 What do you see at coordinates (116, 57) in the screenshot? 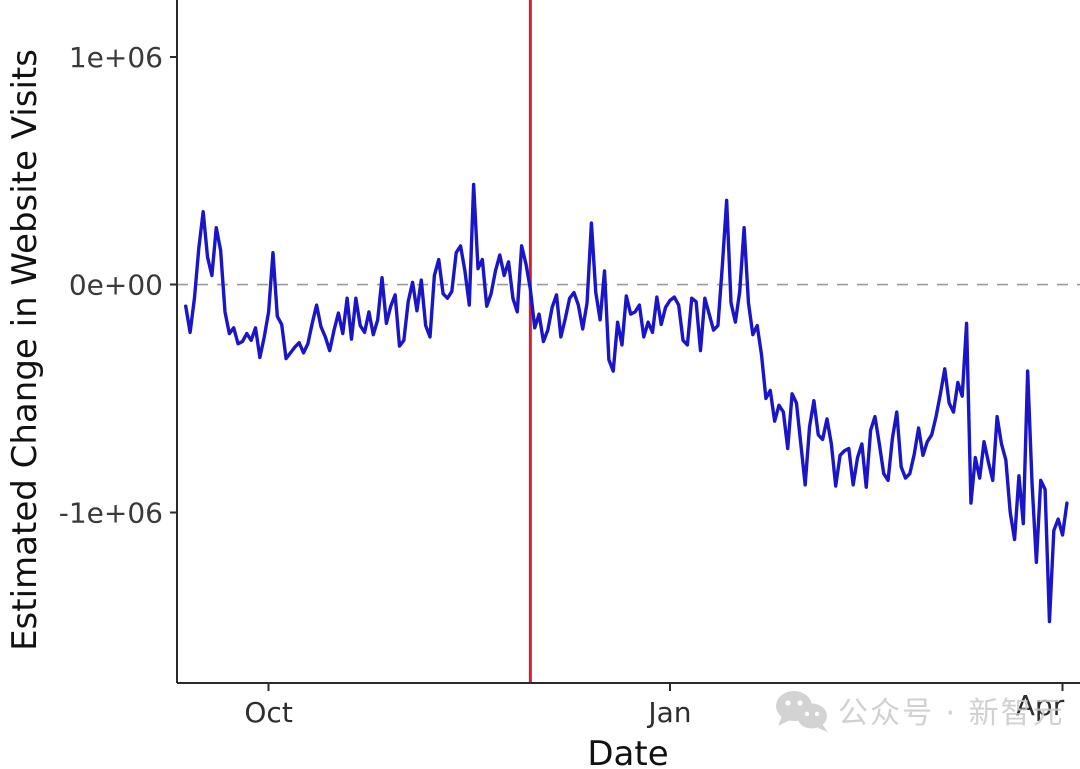
I see `y-tick-label-0: 1e+06` at bounding box center [116, 57].